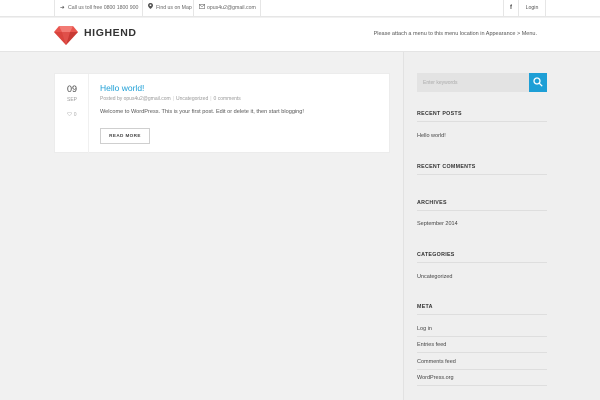  I want to click on widget-title-recent-posts: RECENT POSTS, so click(439, 114).